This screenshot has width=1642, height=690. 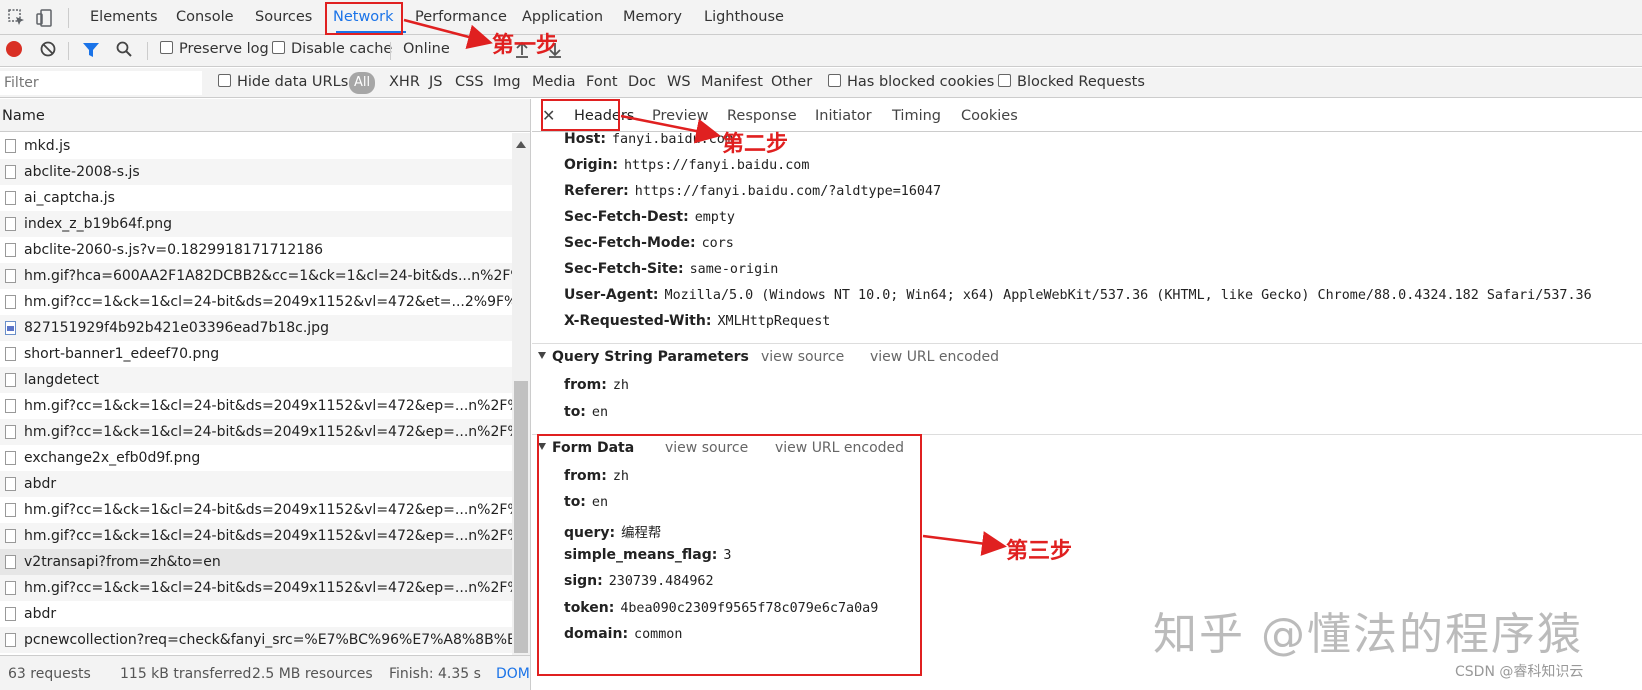 What do you see at coordinates (426, 49) in the screenshot?
I see `throttle-select: Online` at bounding box center [426, 49].